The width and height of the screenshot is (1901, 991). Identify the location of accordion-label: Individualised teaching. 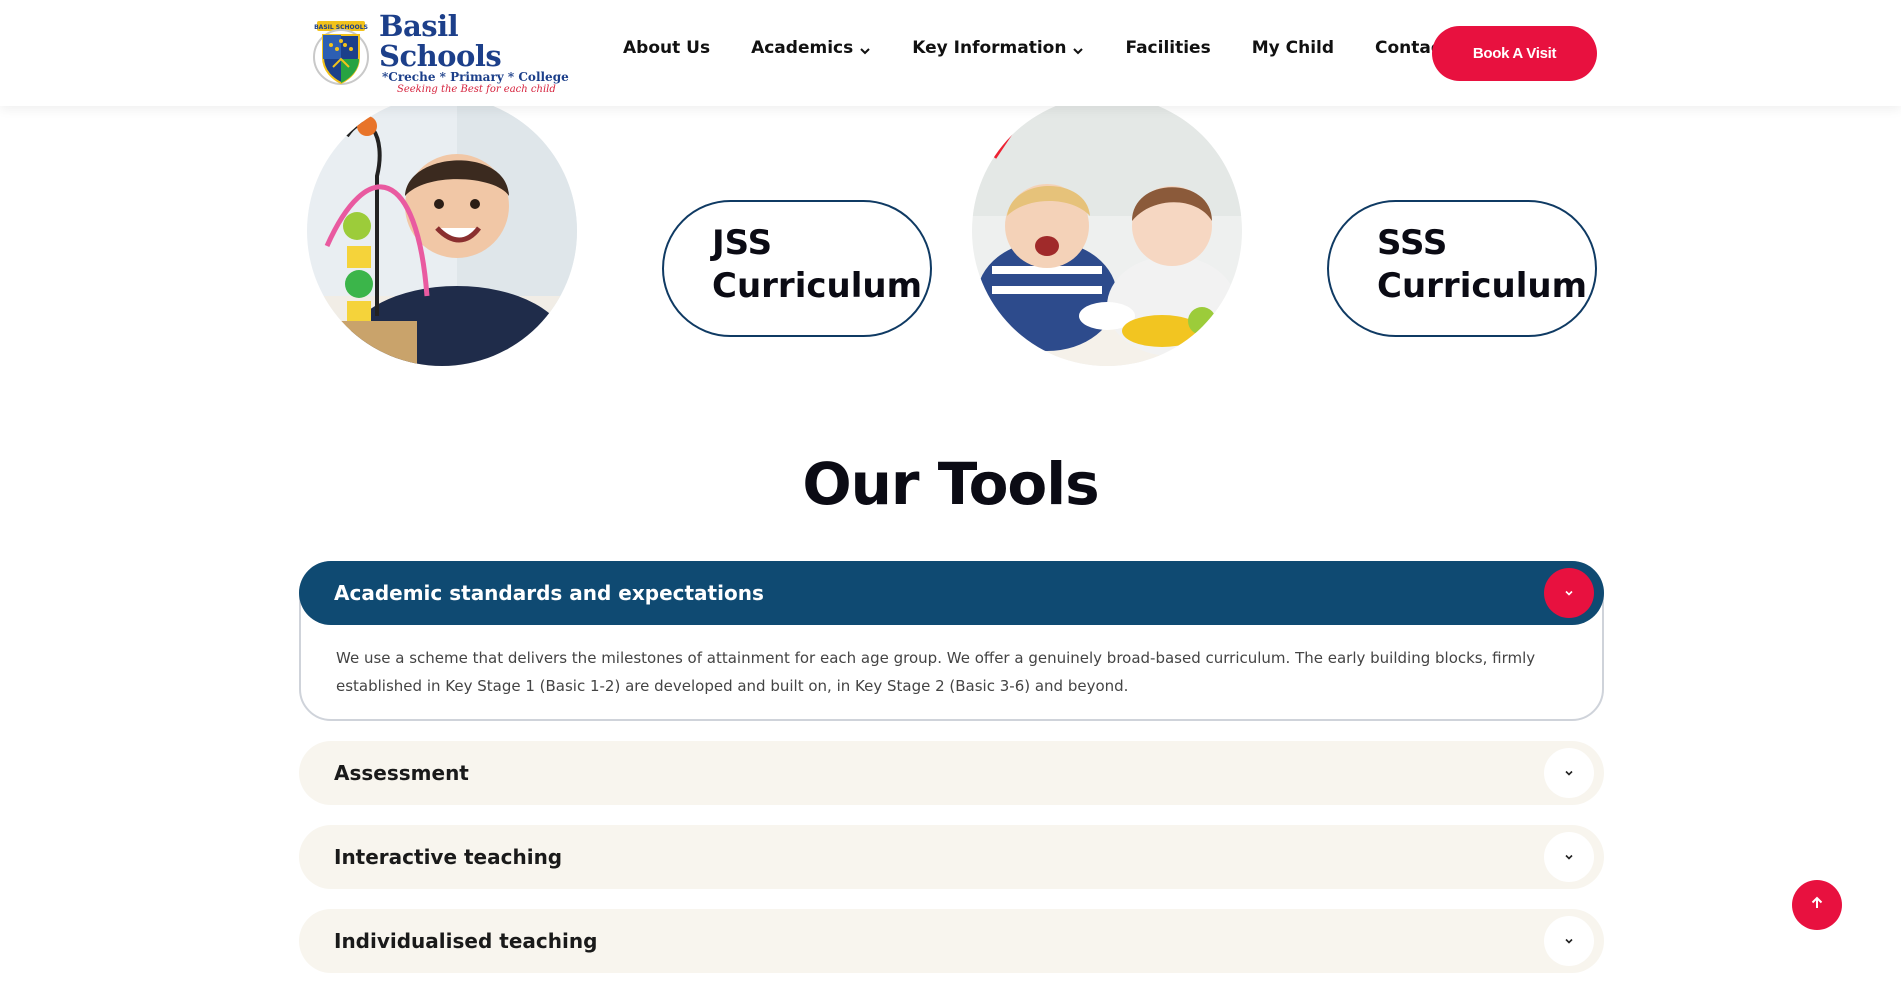
(466, 941).